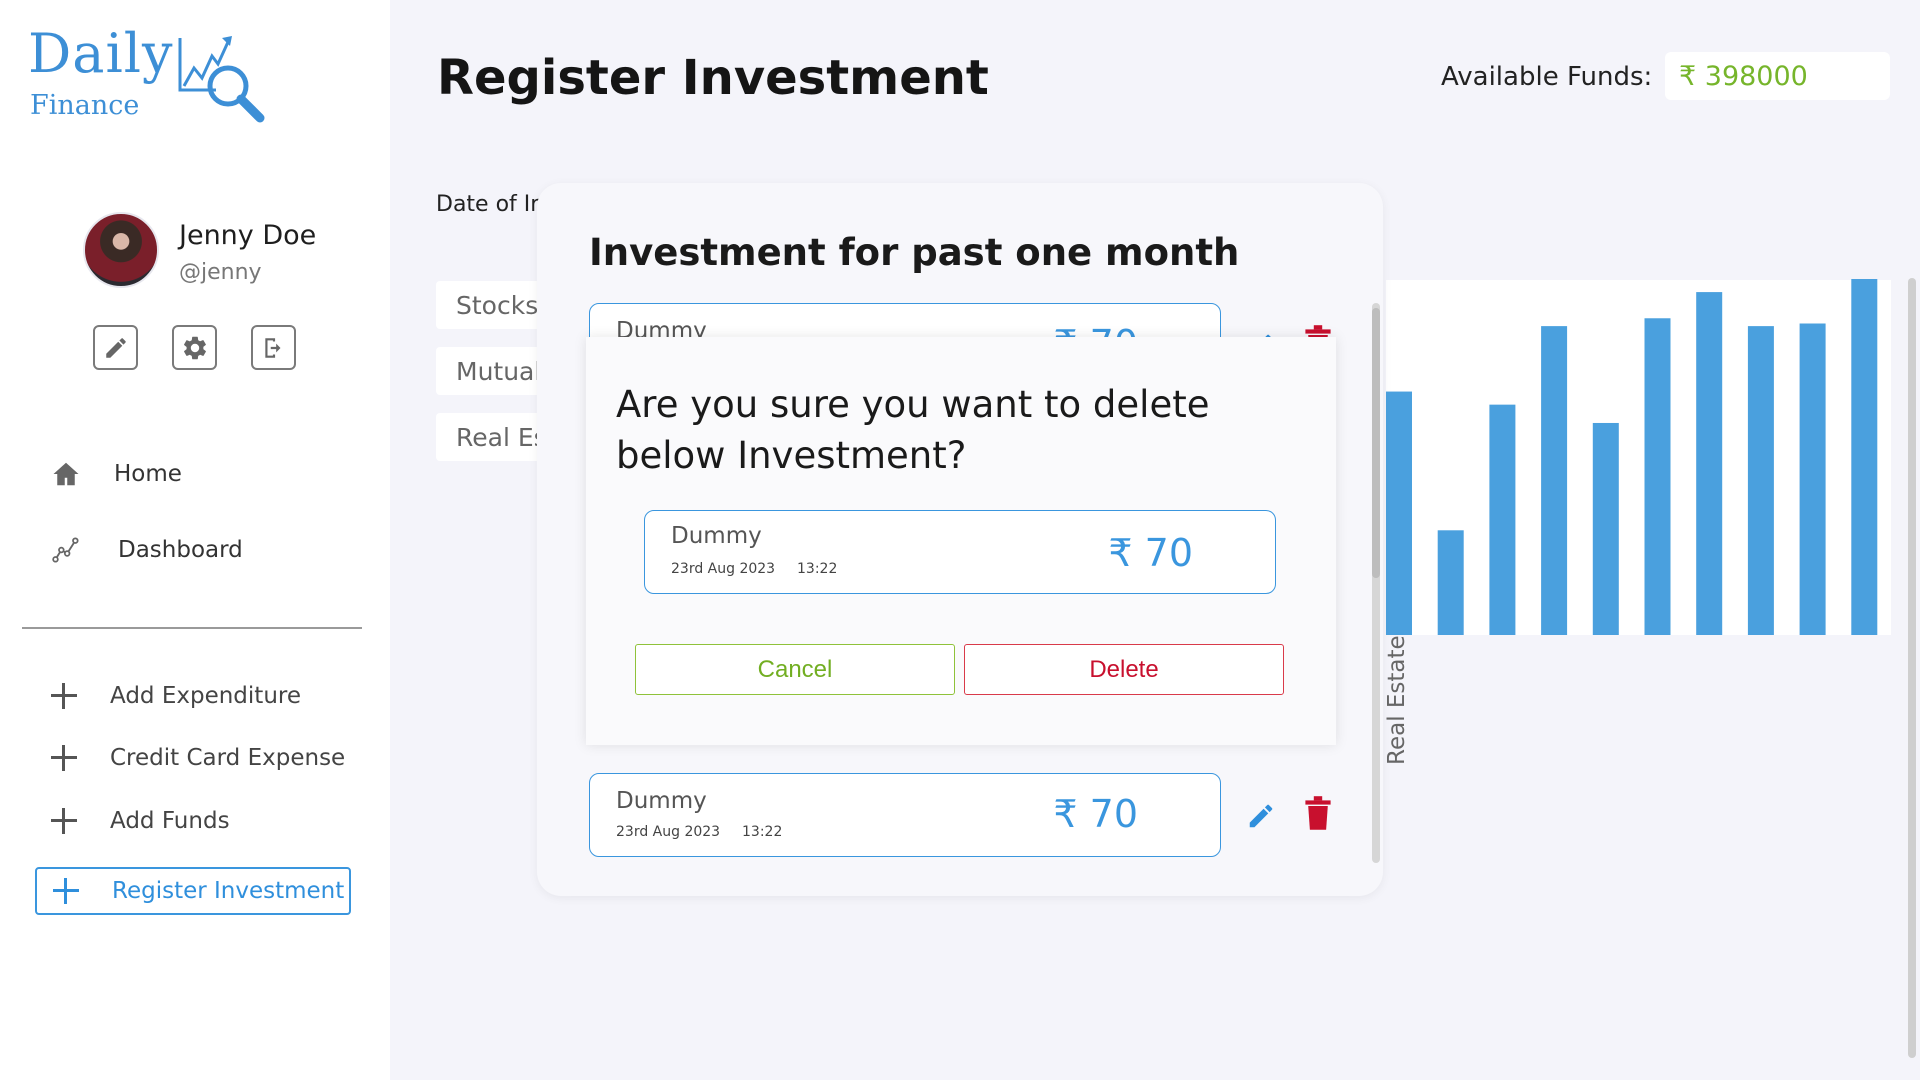 This screenshot has height=1080, width=1920. I want to click on edit-profile-button, so click(115, 347).